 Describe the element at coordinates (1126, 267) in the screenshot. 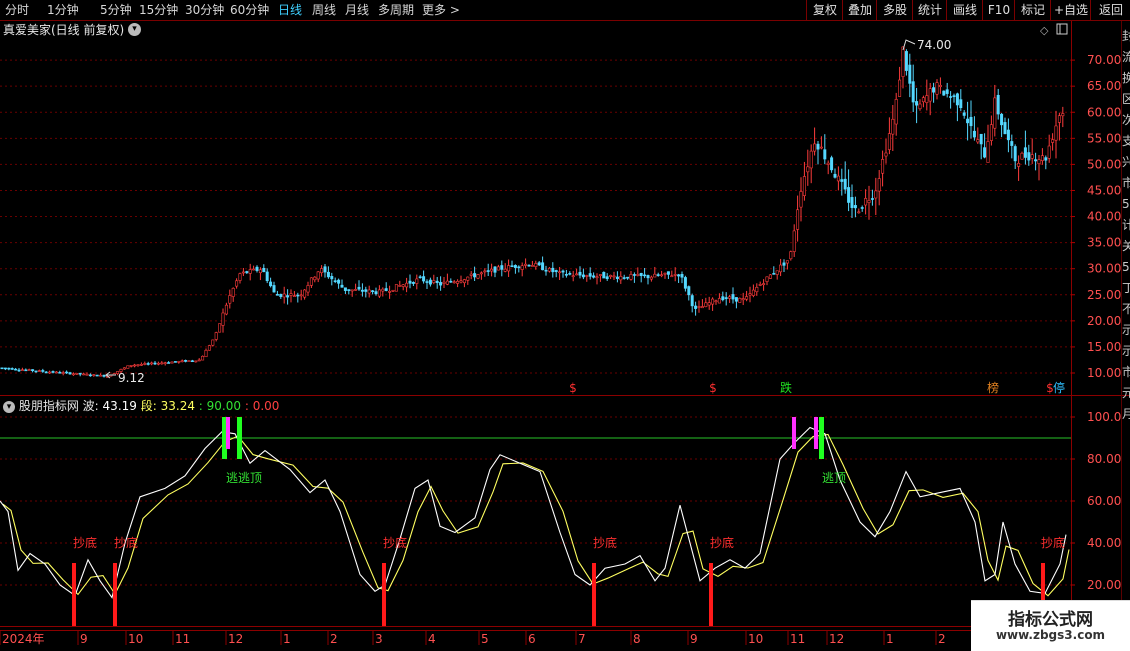

I see `side-panel-char: 5` at that location.